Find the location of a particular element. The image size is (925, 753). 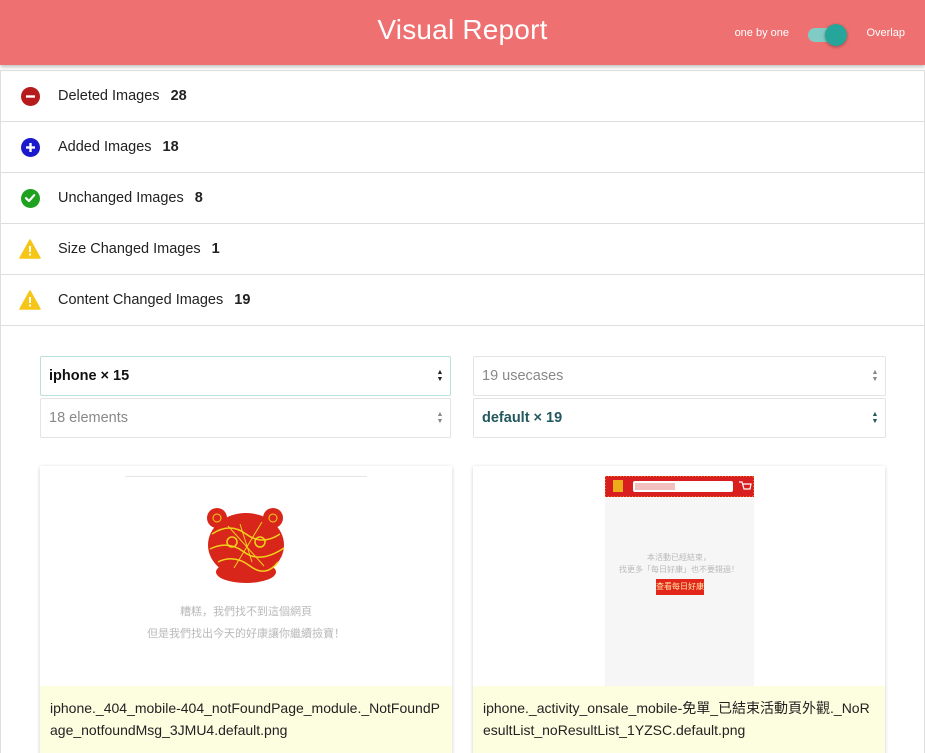

view-deals-button: 查看每日好康 is located at coordinates (680, 587).